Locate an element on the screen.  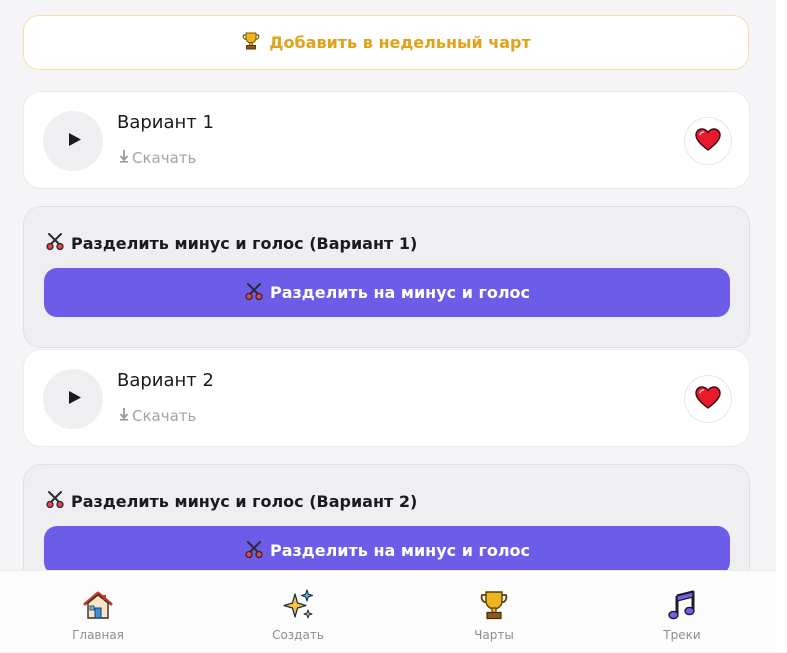
nav-create-label: Создать is located at coordinates (298, 635).